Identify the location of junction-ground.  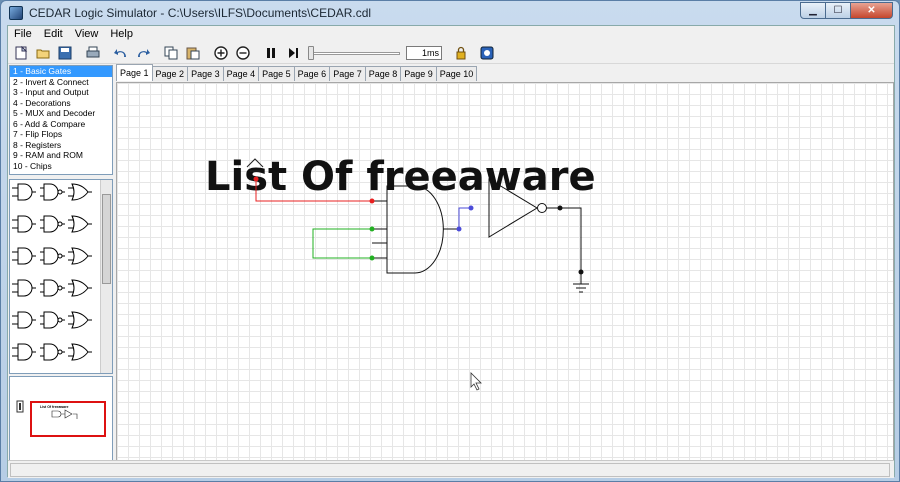
(581, 272).